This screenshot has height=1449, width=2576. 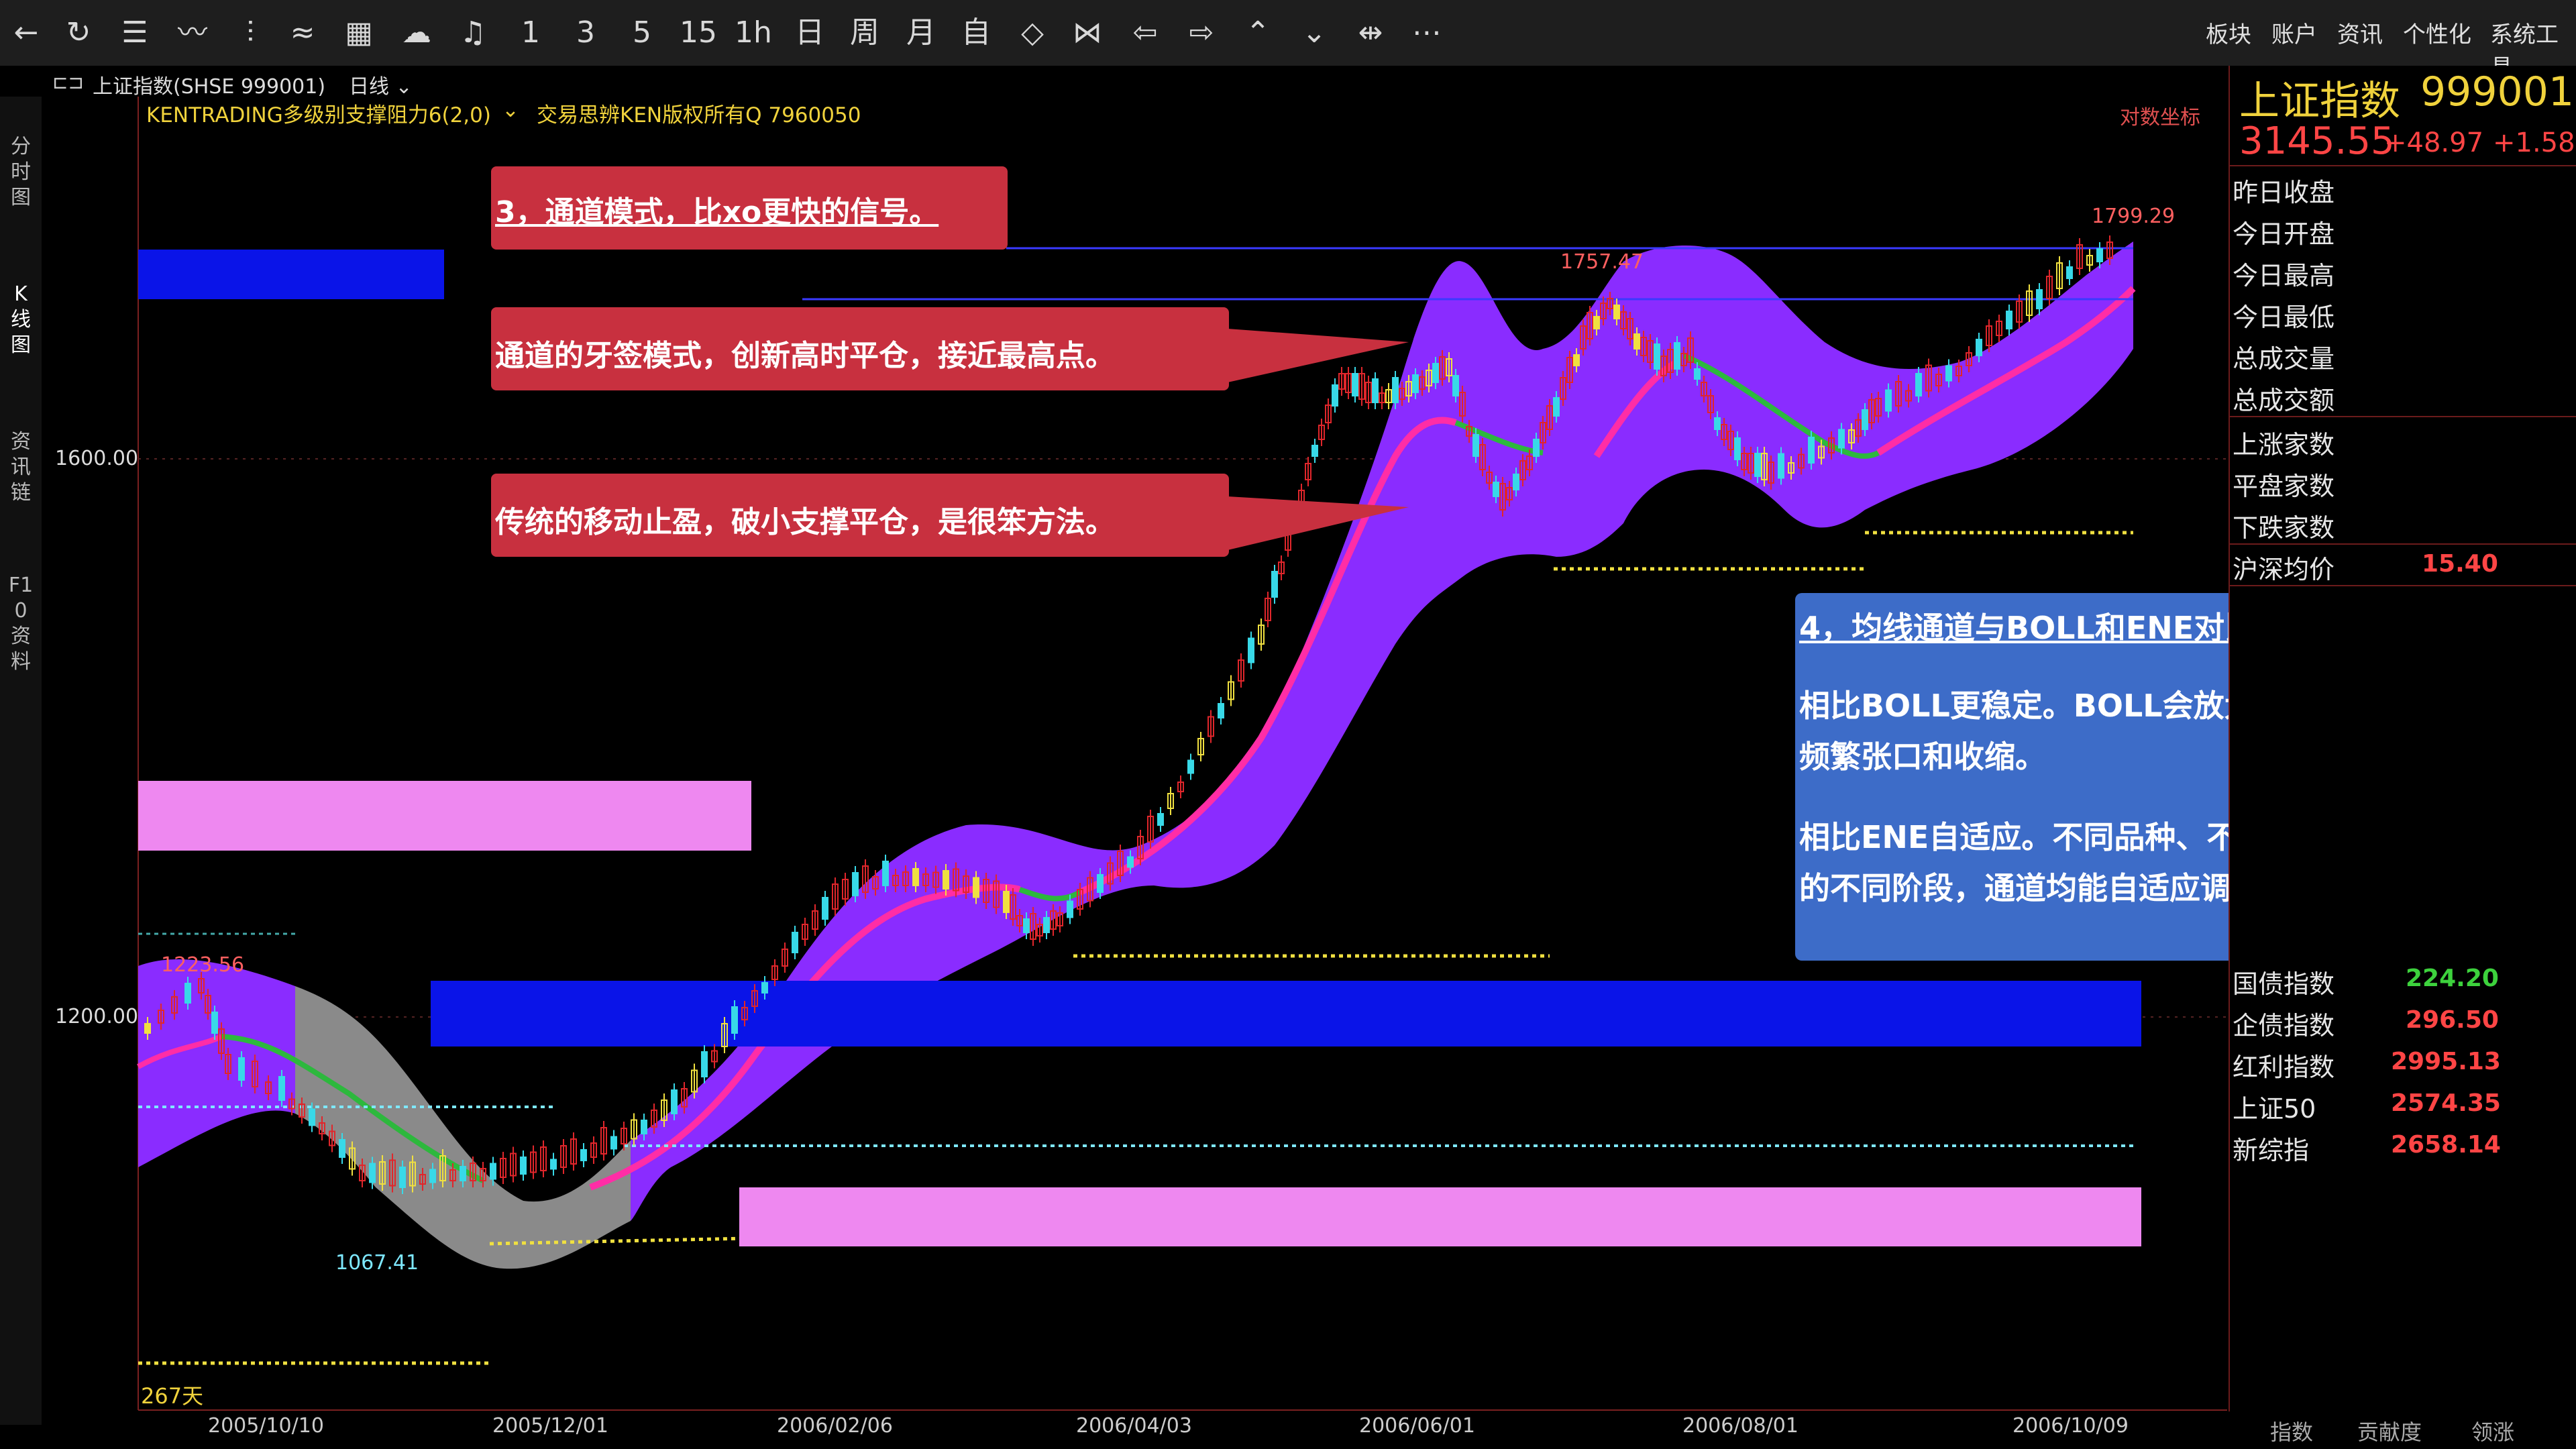 I want to click on note-3-pointer, so click(x=1318, y=523).